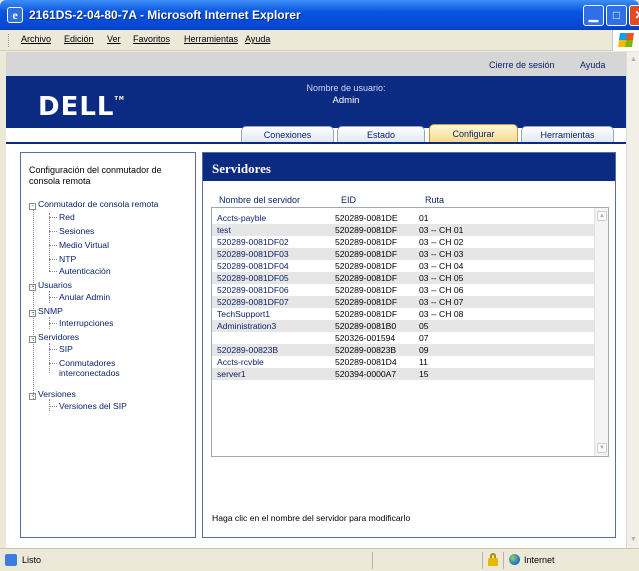 This screenshot has width=639, height=571. I want to click on ie-logo-icon: e, so click(15, 15).